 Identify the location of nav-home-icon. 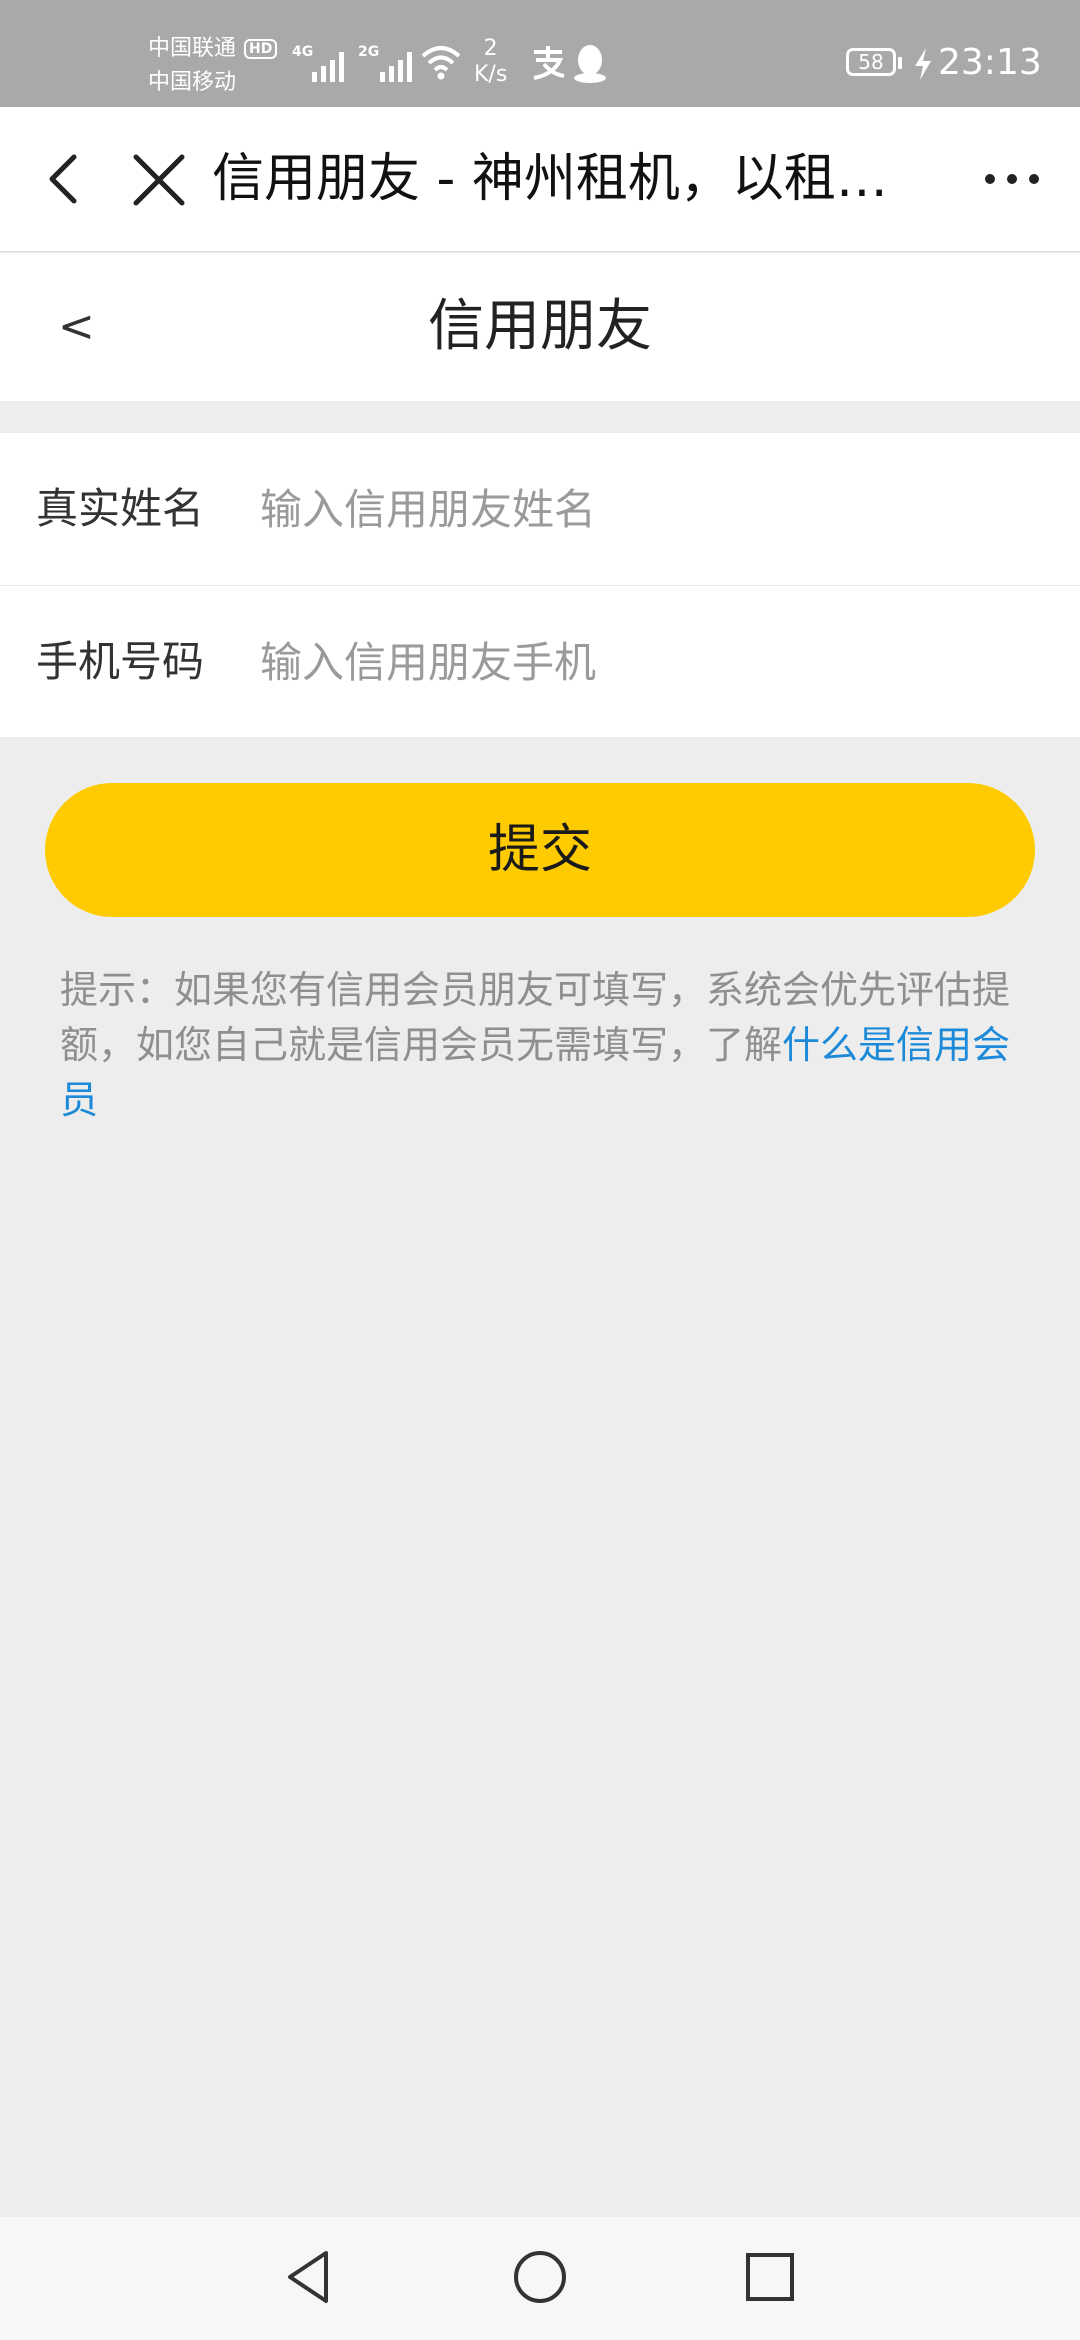
(540, 2277).